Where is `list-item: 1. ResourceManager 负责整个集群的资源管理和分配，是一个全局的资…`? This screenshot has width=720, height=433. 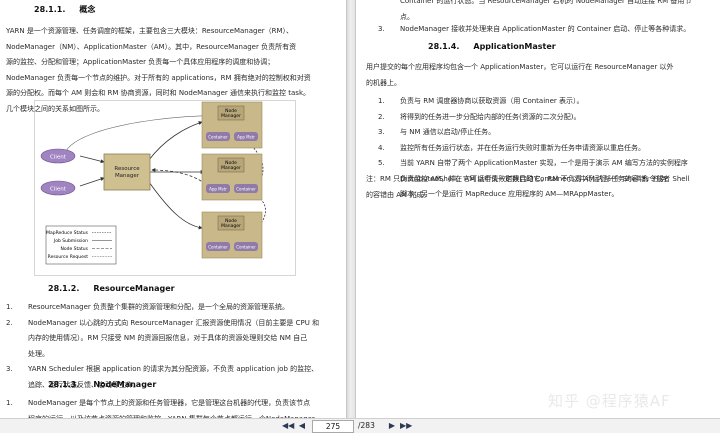
list-item: 1. ResourceManager 负责整个集群的资源管理和分配，是一个全局的资… is located at coordinates (174, 308).